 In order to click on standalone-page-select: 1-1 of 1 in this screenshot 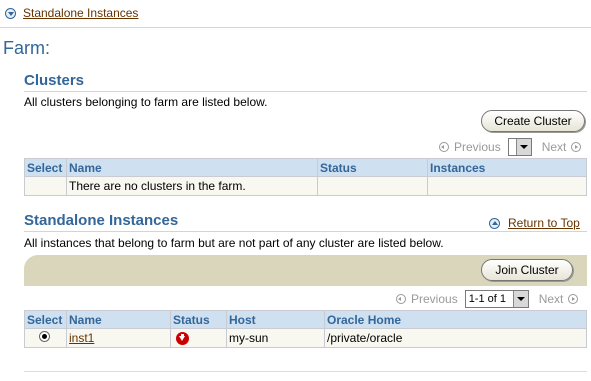, I will do `click(496, 299)`.